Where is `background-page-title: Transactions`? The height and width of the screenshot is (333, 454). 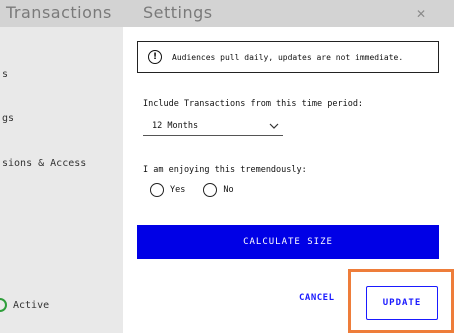
background-page-title: Transactions is located at coordinates (59, 12).